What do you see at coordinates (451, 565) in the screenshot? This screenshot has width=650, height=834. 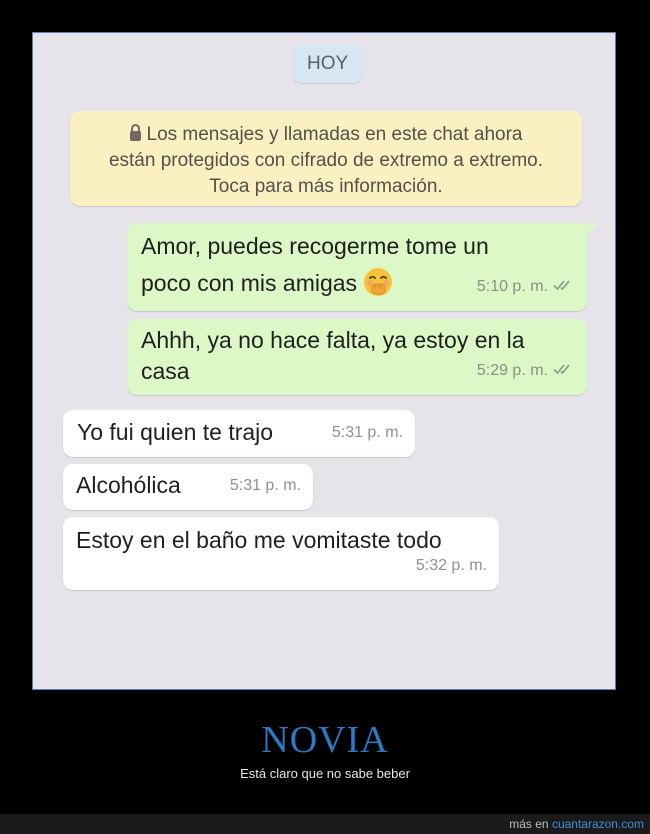 I see `message-time: 5:32 p. m.` at bounding box center [451, 565].